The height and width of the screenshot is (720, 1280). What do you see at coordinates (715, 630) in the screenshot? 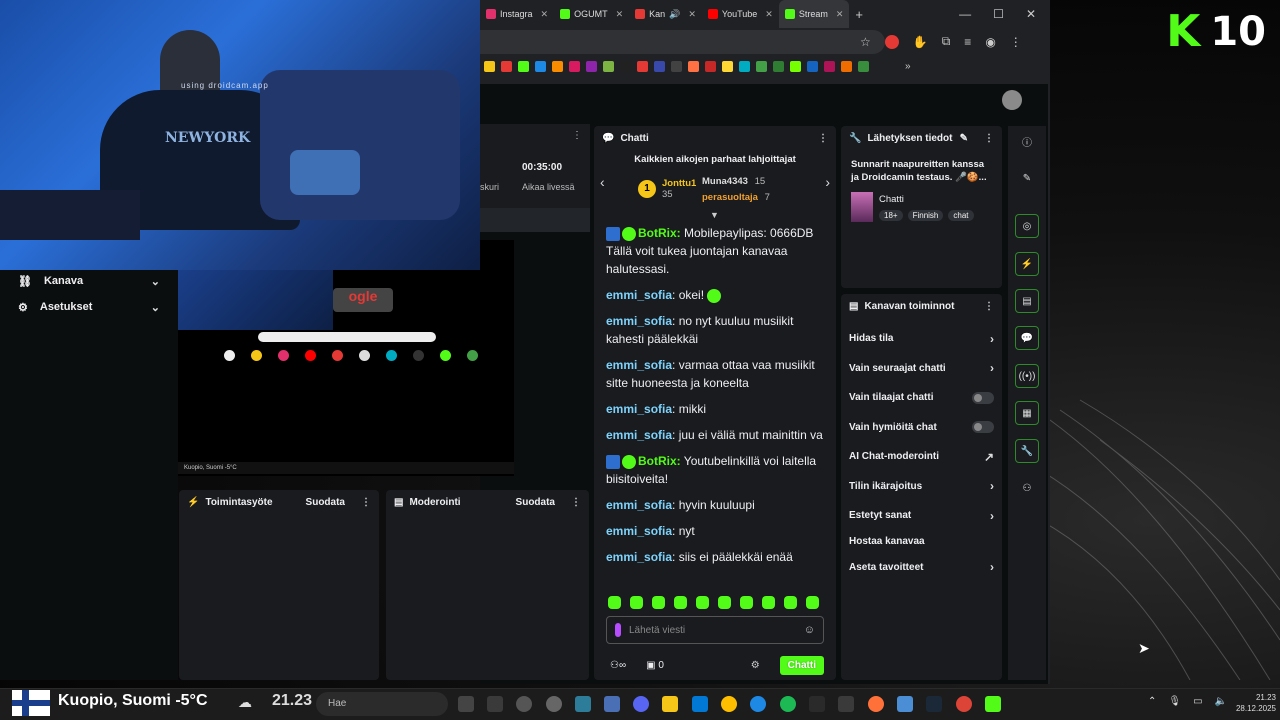
I see `chat-input: Lähetä viesti ☺` at bounding box center [715, 630].